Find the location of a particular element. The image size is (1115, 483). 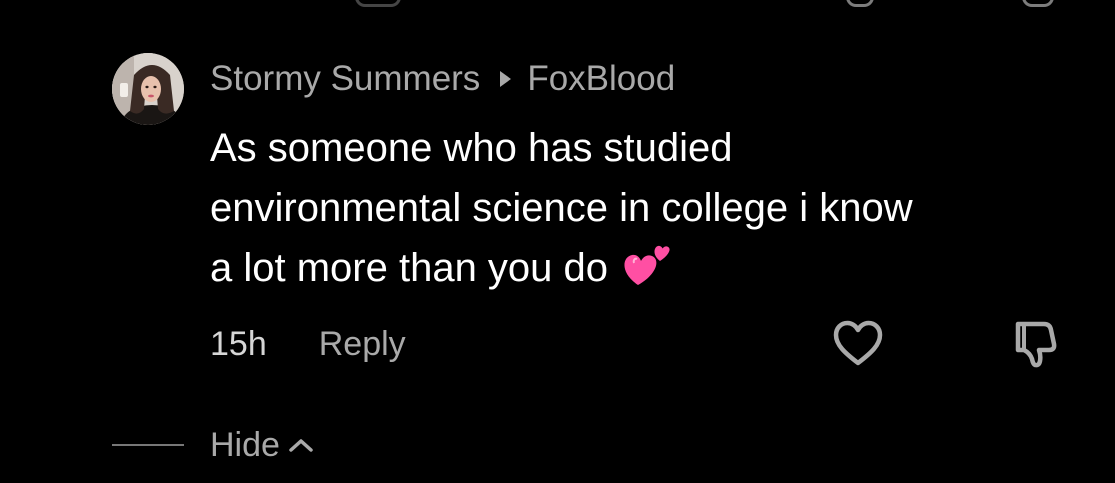

two-hearts-emoji is located at coordinates (647, 265).